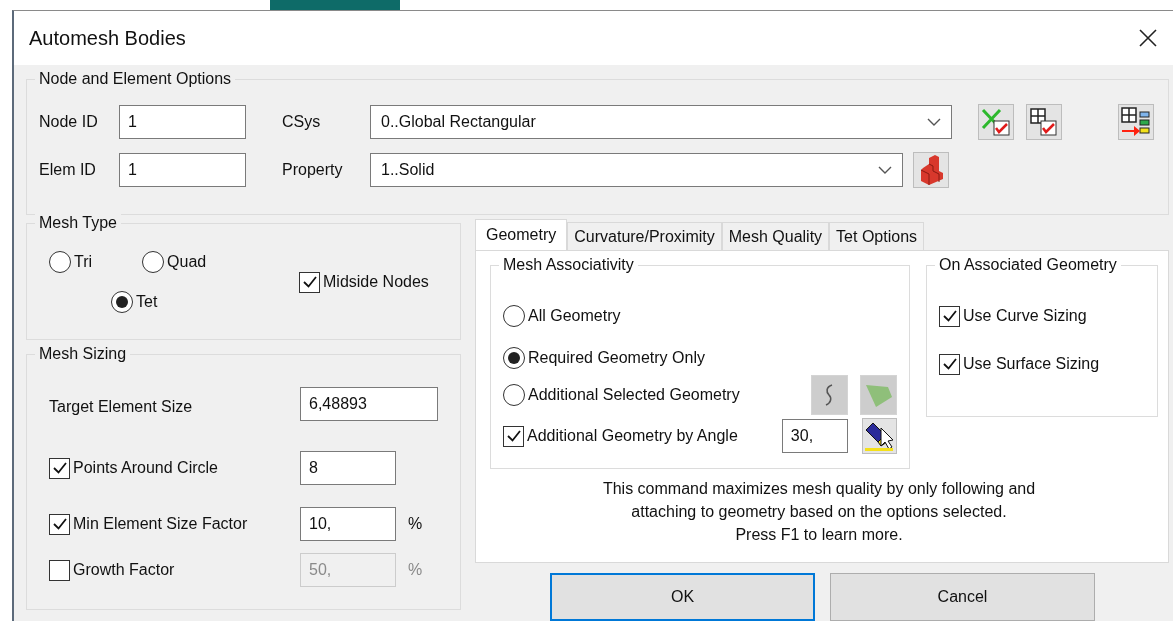 This screenshot has width=1173, height=621. What do you see at coordinates (661, 122) in the screenshot?
I see `csys-dropdown: 0..Global Rectangular` at bounding box center [661, 122].